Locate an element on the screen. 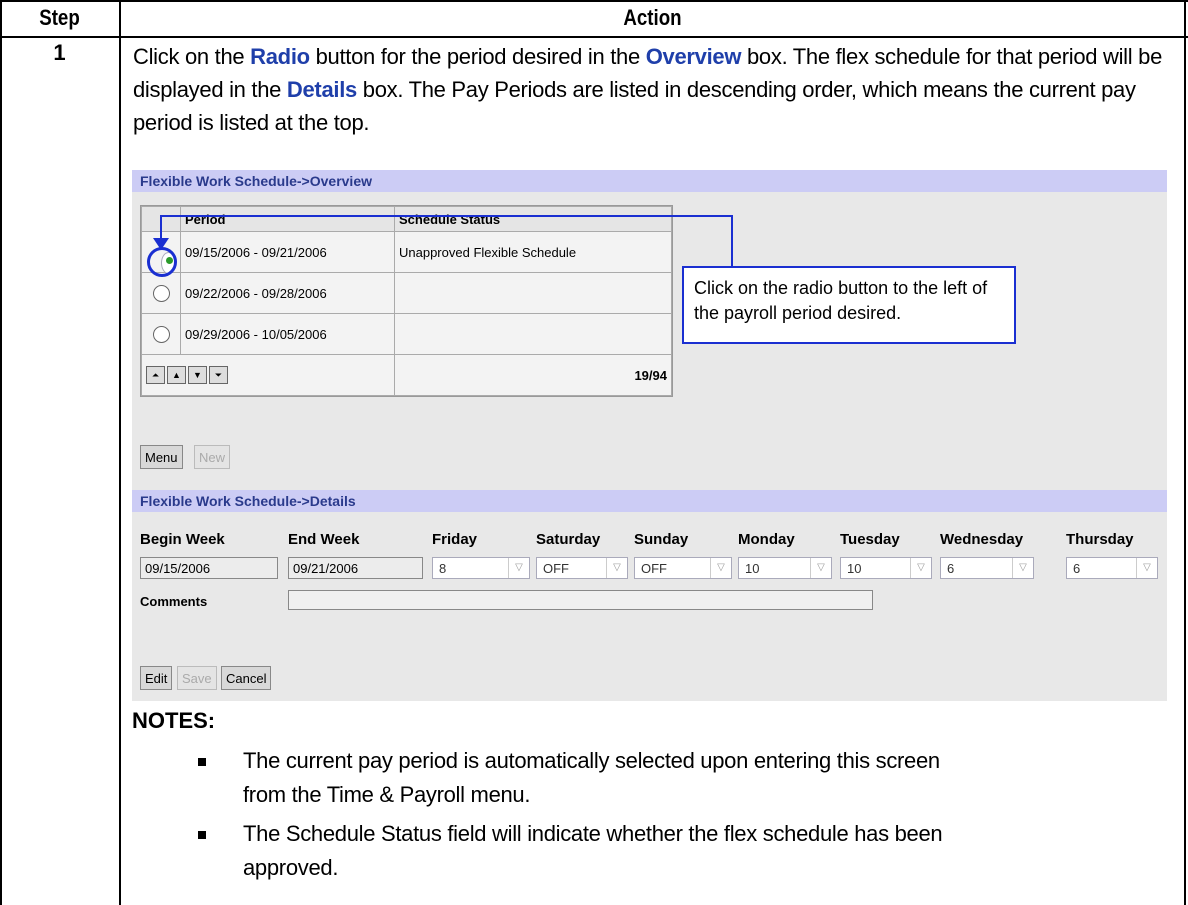 The image size is (1188, 905). grid-navigation: ⏶ ▲ ▼ ⏷ is located at coordinates (268, 375).